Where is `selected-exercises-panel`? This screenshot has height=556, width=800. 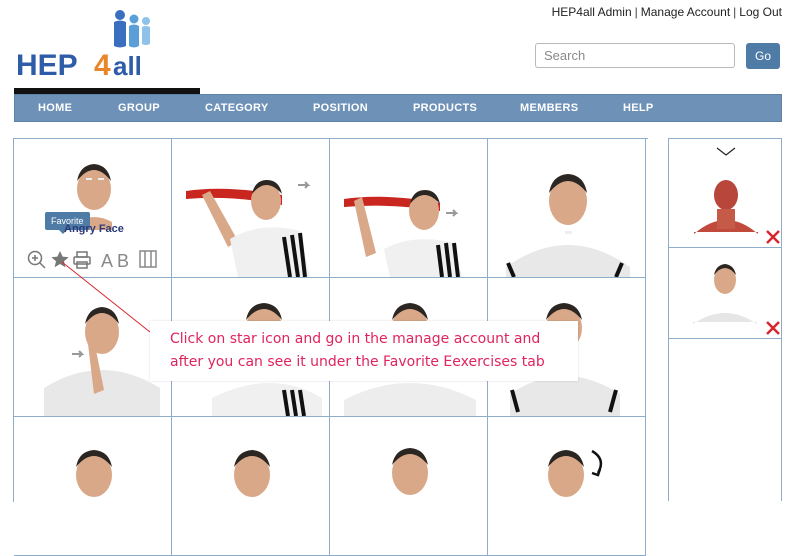
selected-exercises-panel is located at coordinates (725, 319).